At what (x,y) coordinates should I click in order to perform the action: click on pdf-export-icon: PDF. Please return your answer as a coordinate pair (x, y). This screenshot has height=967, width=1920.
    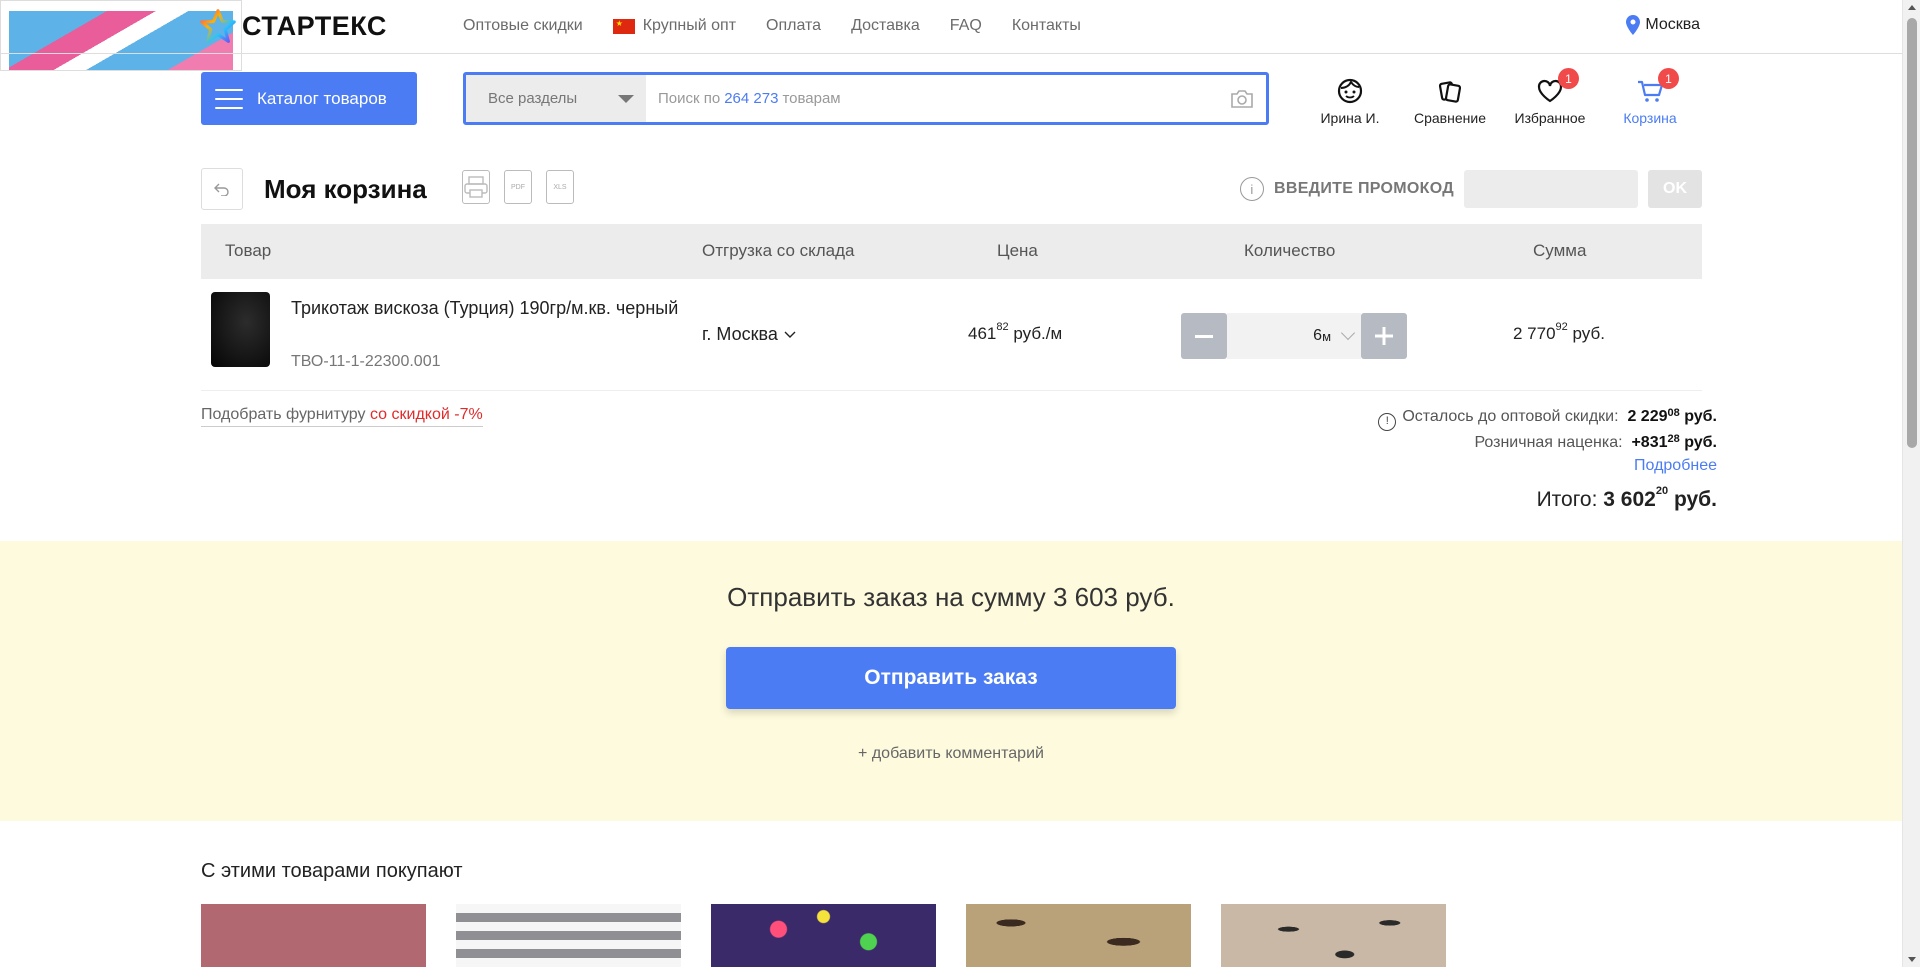
    Looking at the image, I should click on (518, 187).